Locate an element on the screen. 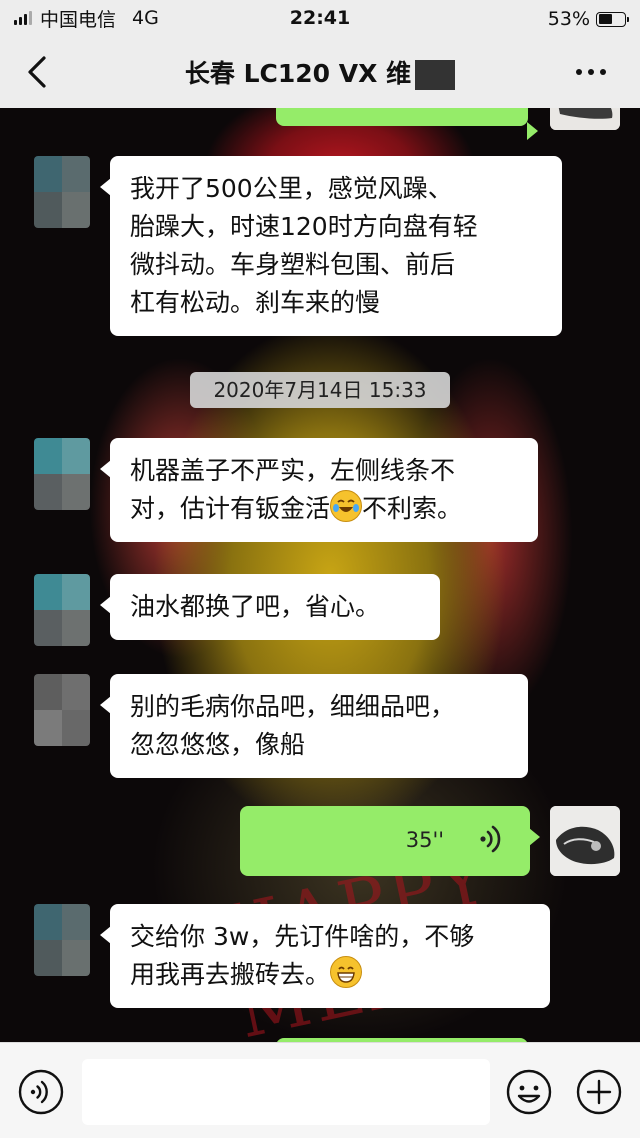  chat-title-text: 长春 LC120 VX 维 is located at coordinates (298, 73).